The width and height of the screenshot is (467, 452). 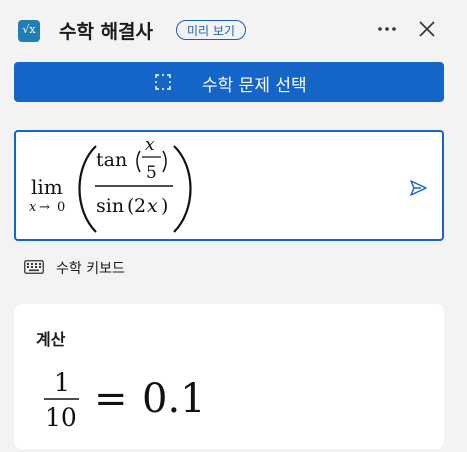 I want to click on limit-subscript-arrow: →, so click(x=44, y=207).